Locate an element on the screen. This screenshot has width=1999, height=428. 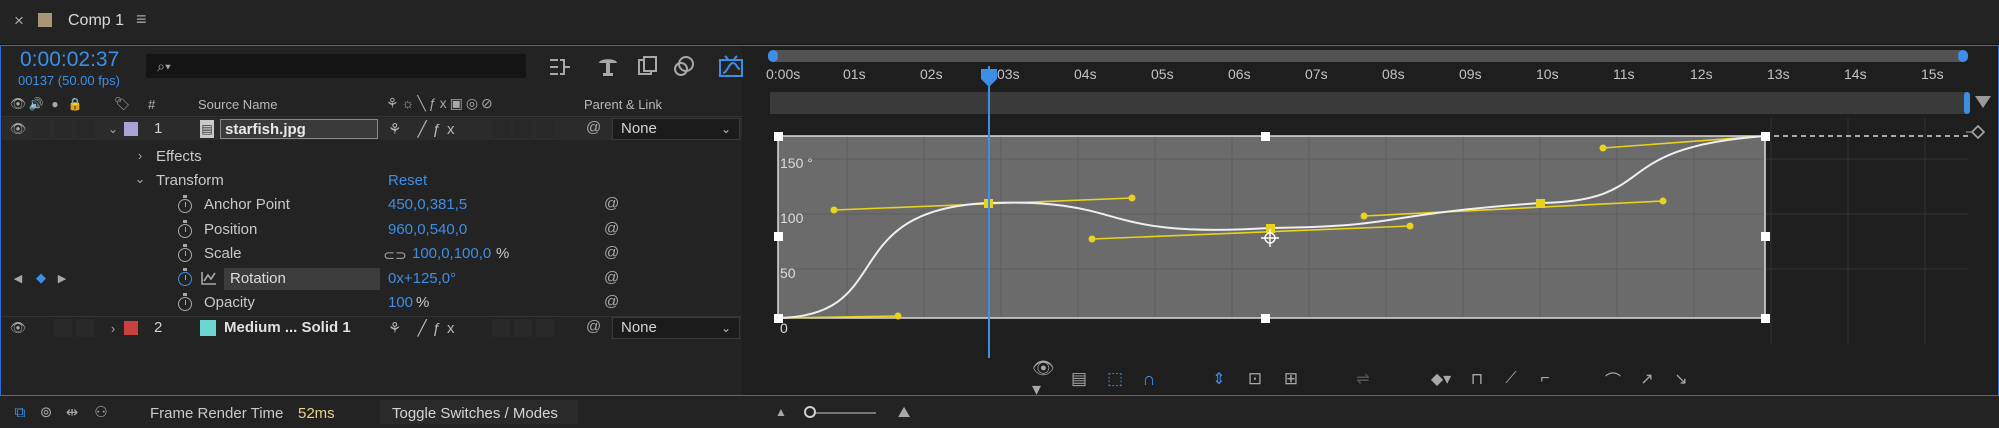
reset-link: Reset is located at coordinates (407, 180).